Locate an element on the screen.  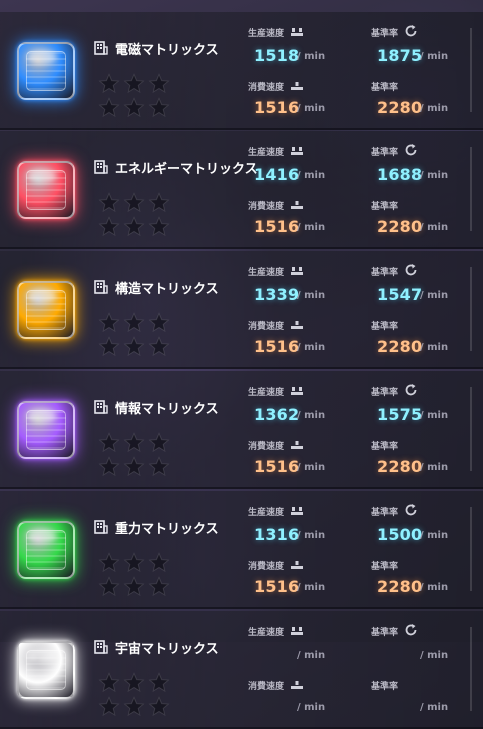
matrix-name: 情報マトリックス is located at coordinates (167, 409).